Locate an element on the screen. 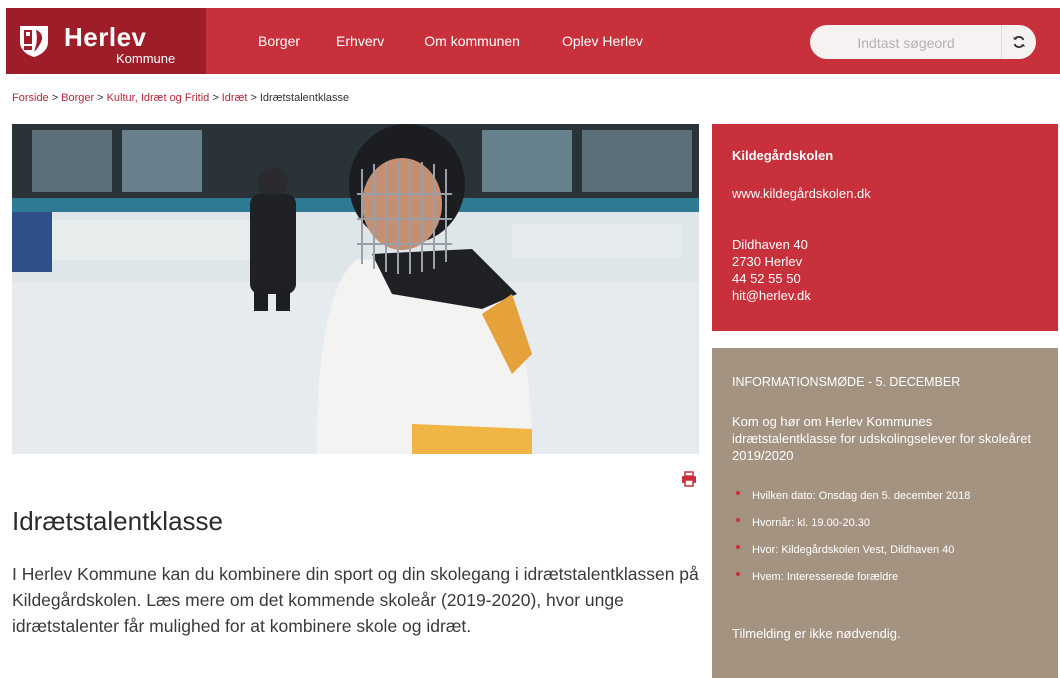 Image resolution: width=1060 pixels, height=678 pixels. breadcrumb-link-forside: Forside is located at coordinates (30, 98).